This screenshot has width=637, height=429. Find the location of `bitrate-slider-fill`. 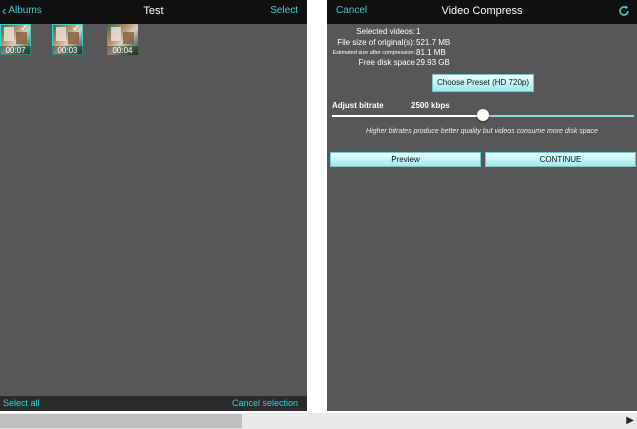

bitrate-slider-fill is located at coordinates (407, 116).